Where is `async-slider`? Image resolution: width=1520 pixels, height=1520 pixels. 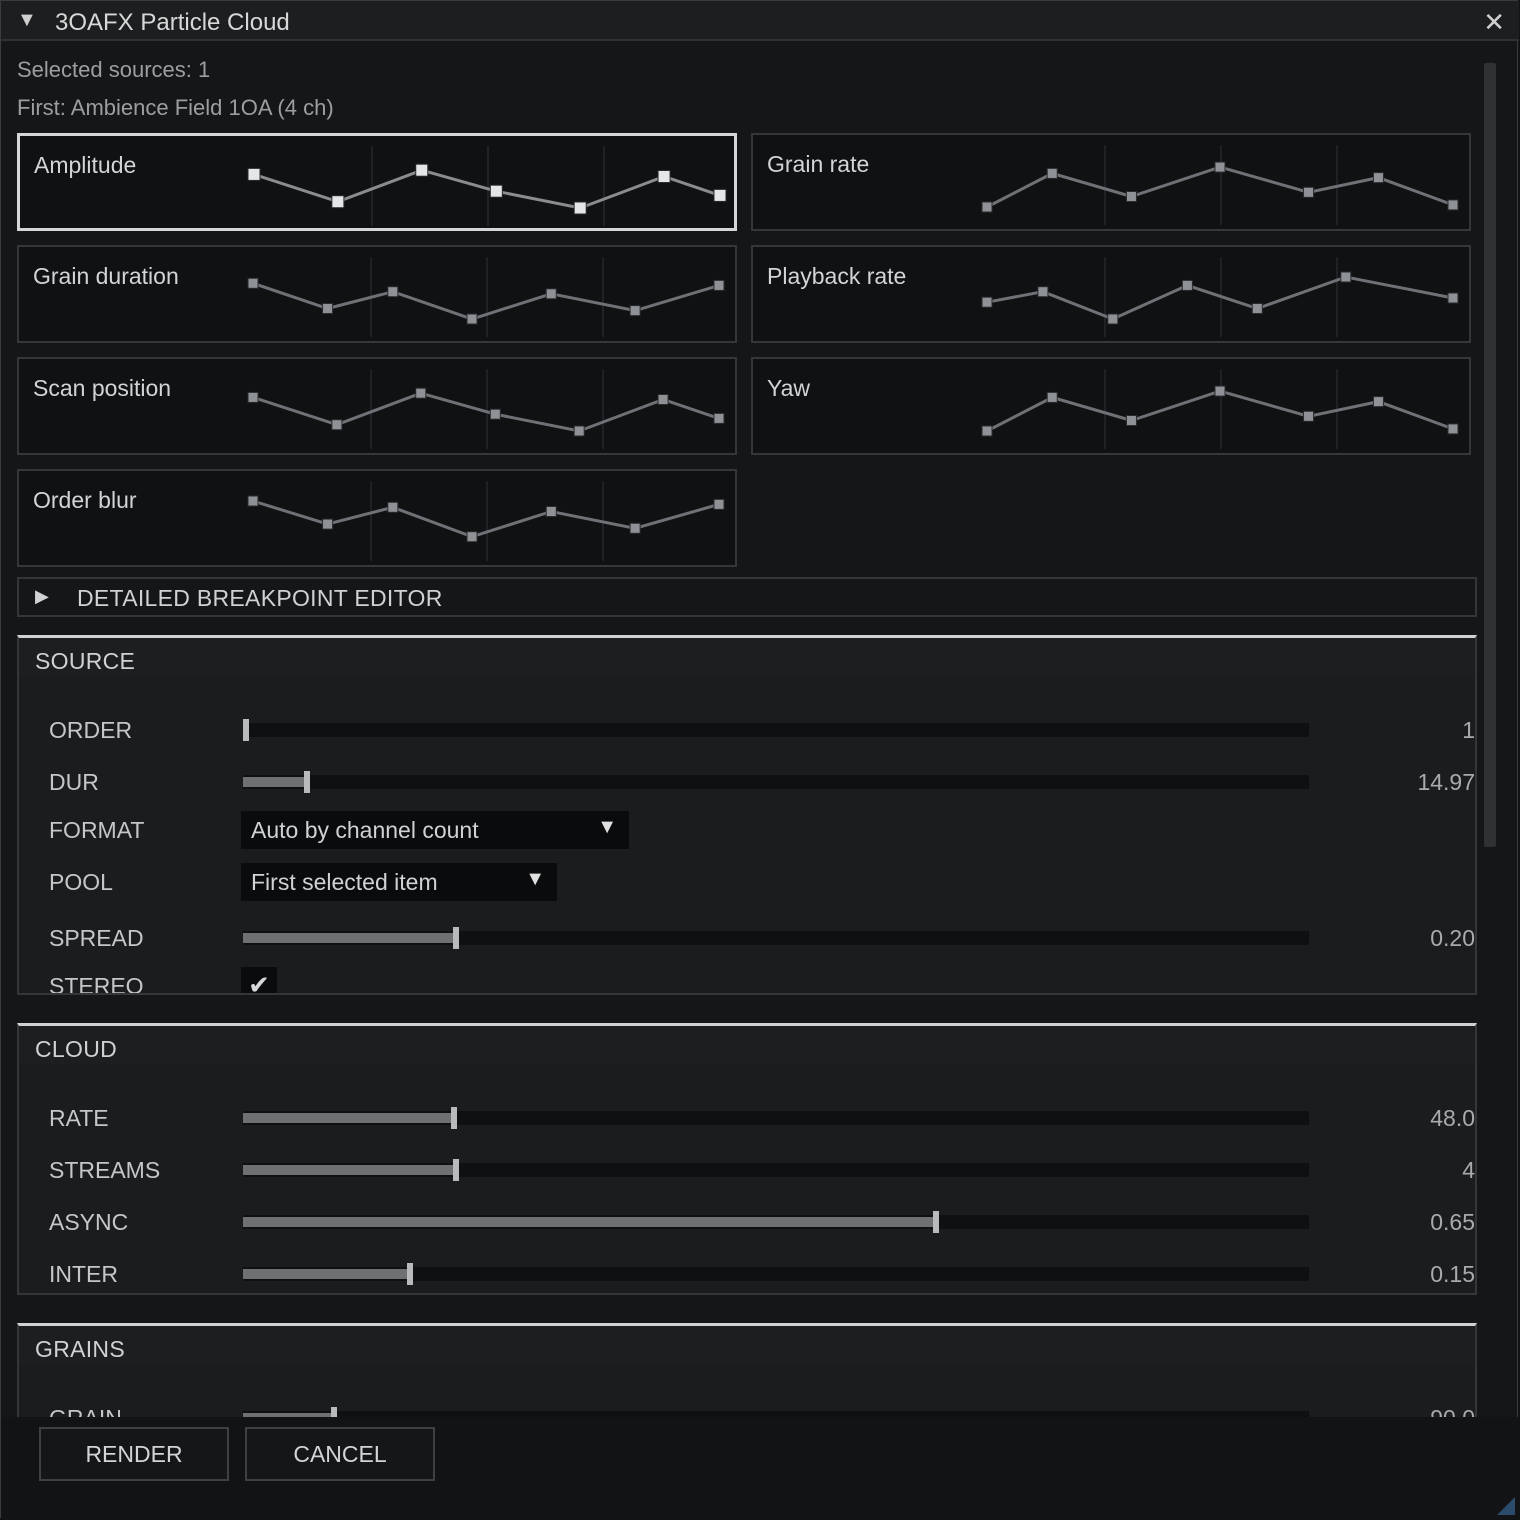 async-slider is located at coordinates (776, 1222).